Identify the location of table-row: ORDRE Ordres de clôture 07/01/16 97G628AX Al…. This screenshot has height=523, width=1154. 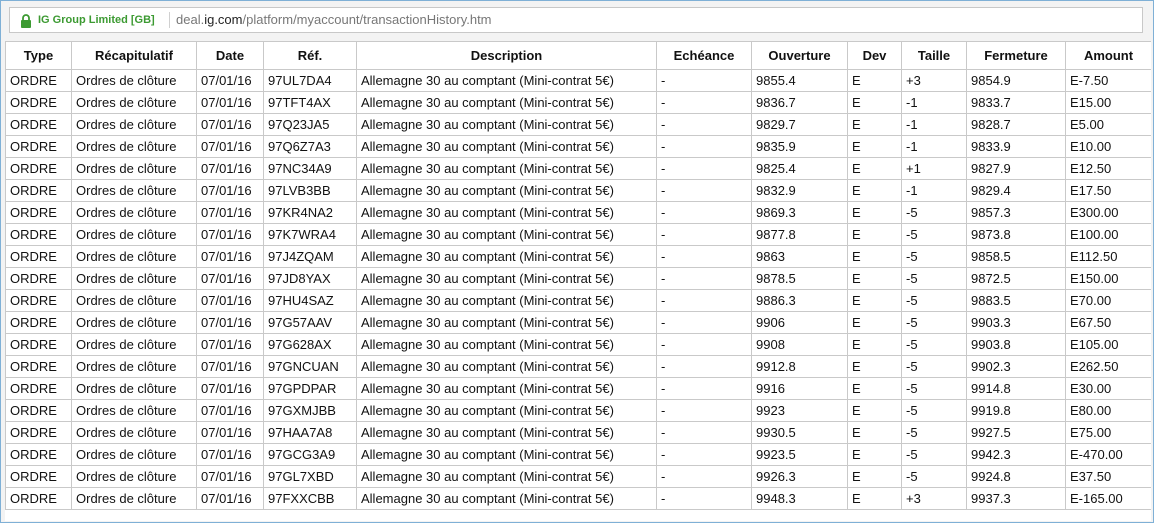
(578, 344).